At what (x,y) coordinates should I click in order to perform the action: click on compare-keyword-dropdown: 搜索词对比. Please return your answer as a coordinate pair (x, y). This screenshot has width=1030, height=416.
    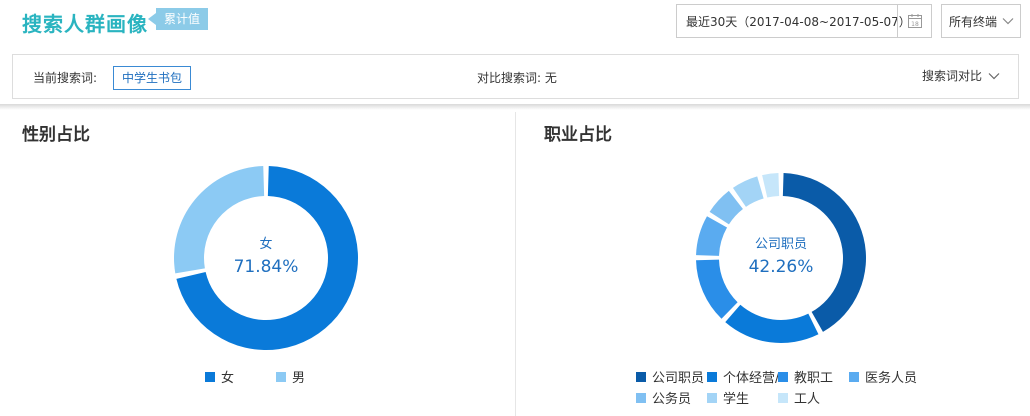
    Looking at the image, I should click on (961, 75).